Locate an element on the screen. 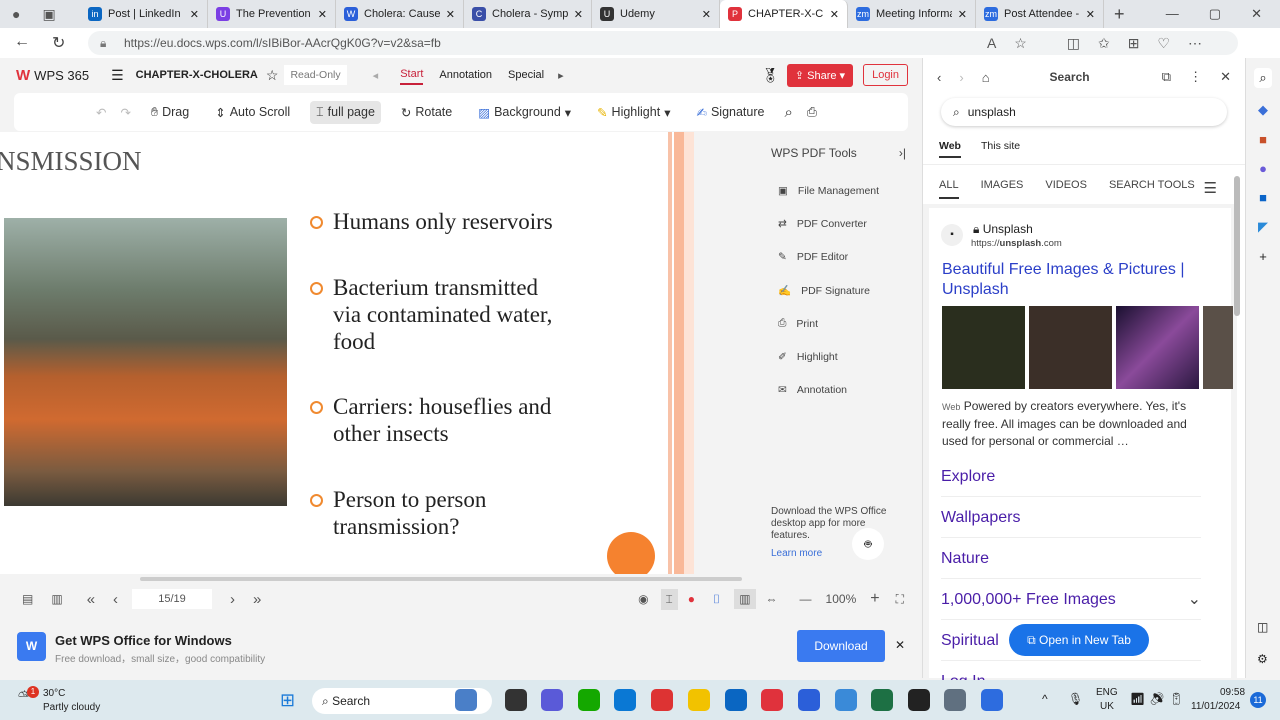 The width and height of the screenshot is (1280, 720). rotate-button: ↻ Rotate is located at coordinates (426, 112).